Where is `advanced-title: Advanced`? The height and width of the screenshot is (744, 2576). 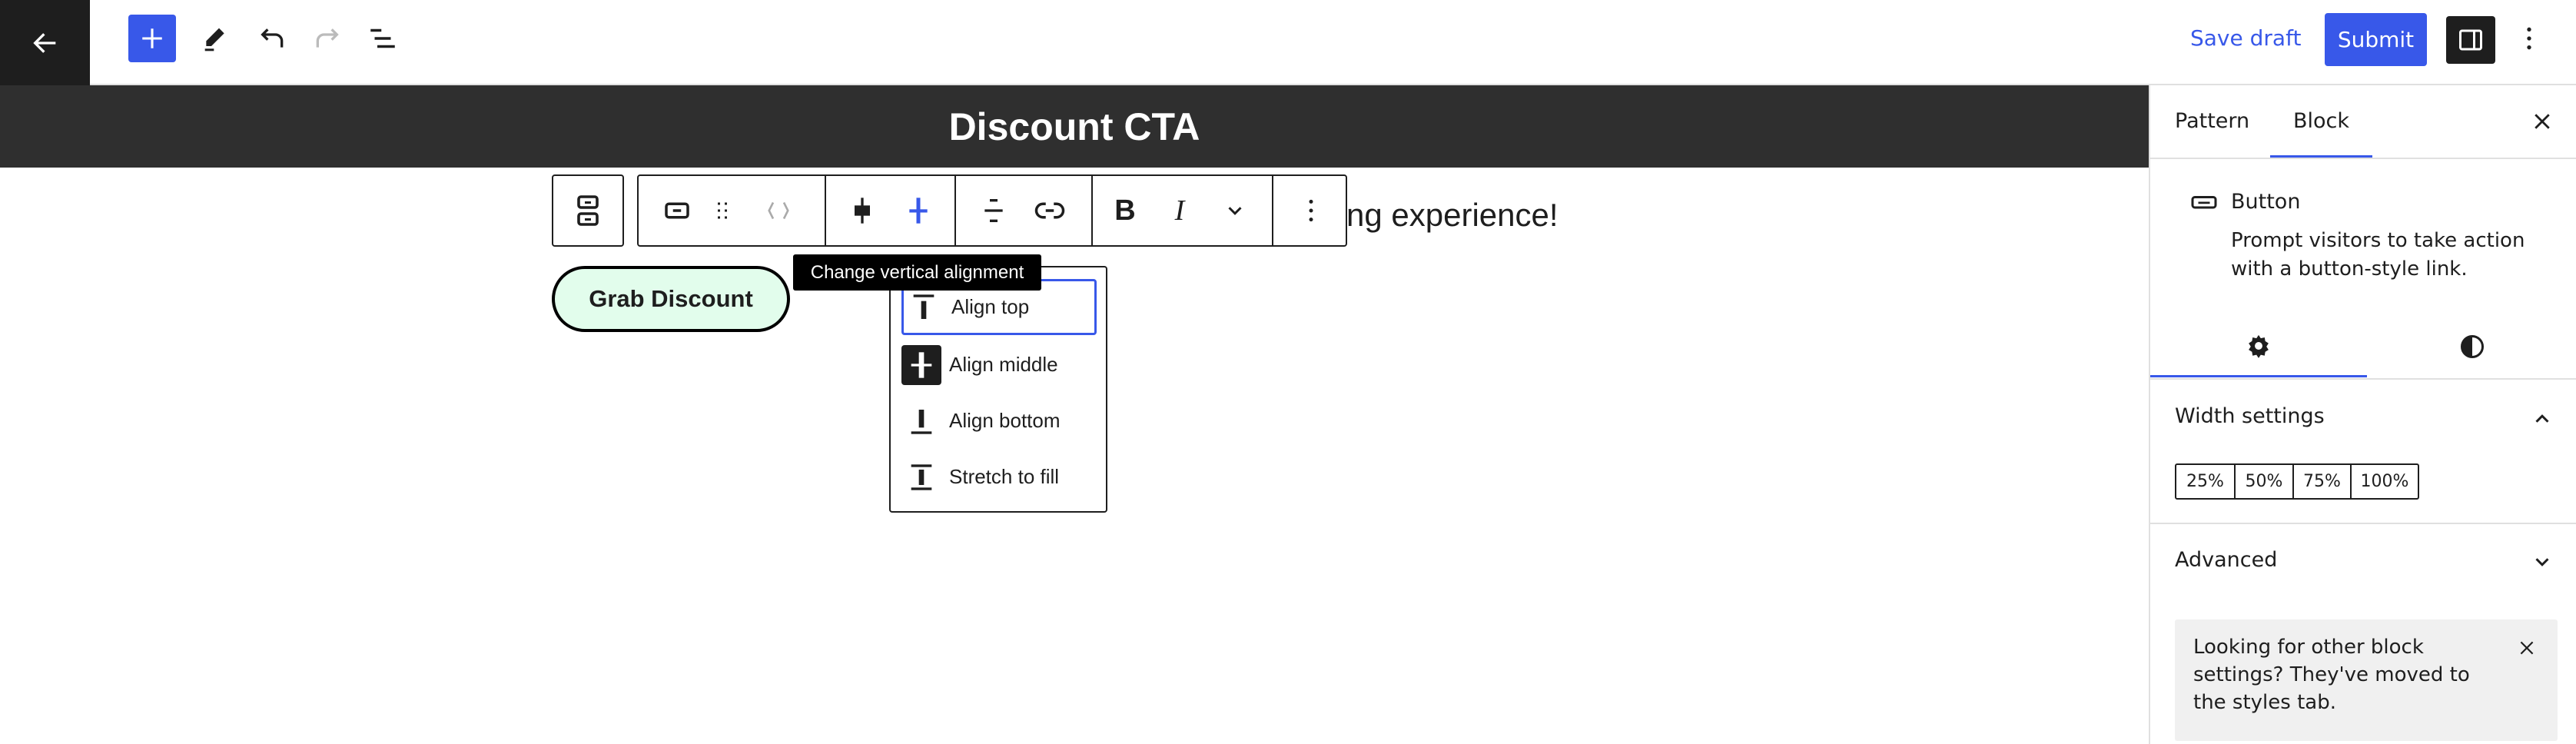
advanced-title: Advanced is located at coordinates (2226, 560).